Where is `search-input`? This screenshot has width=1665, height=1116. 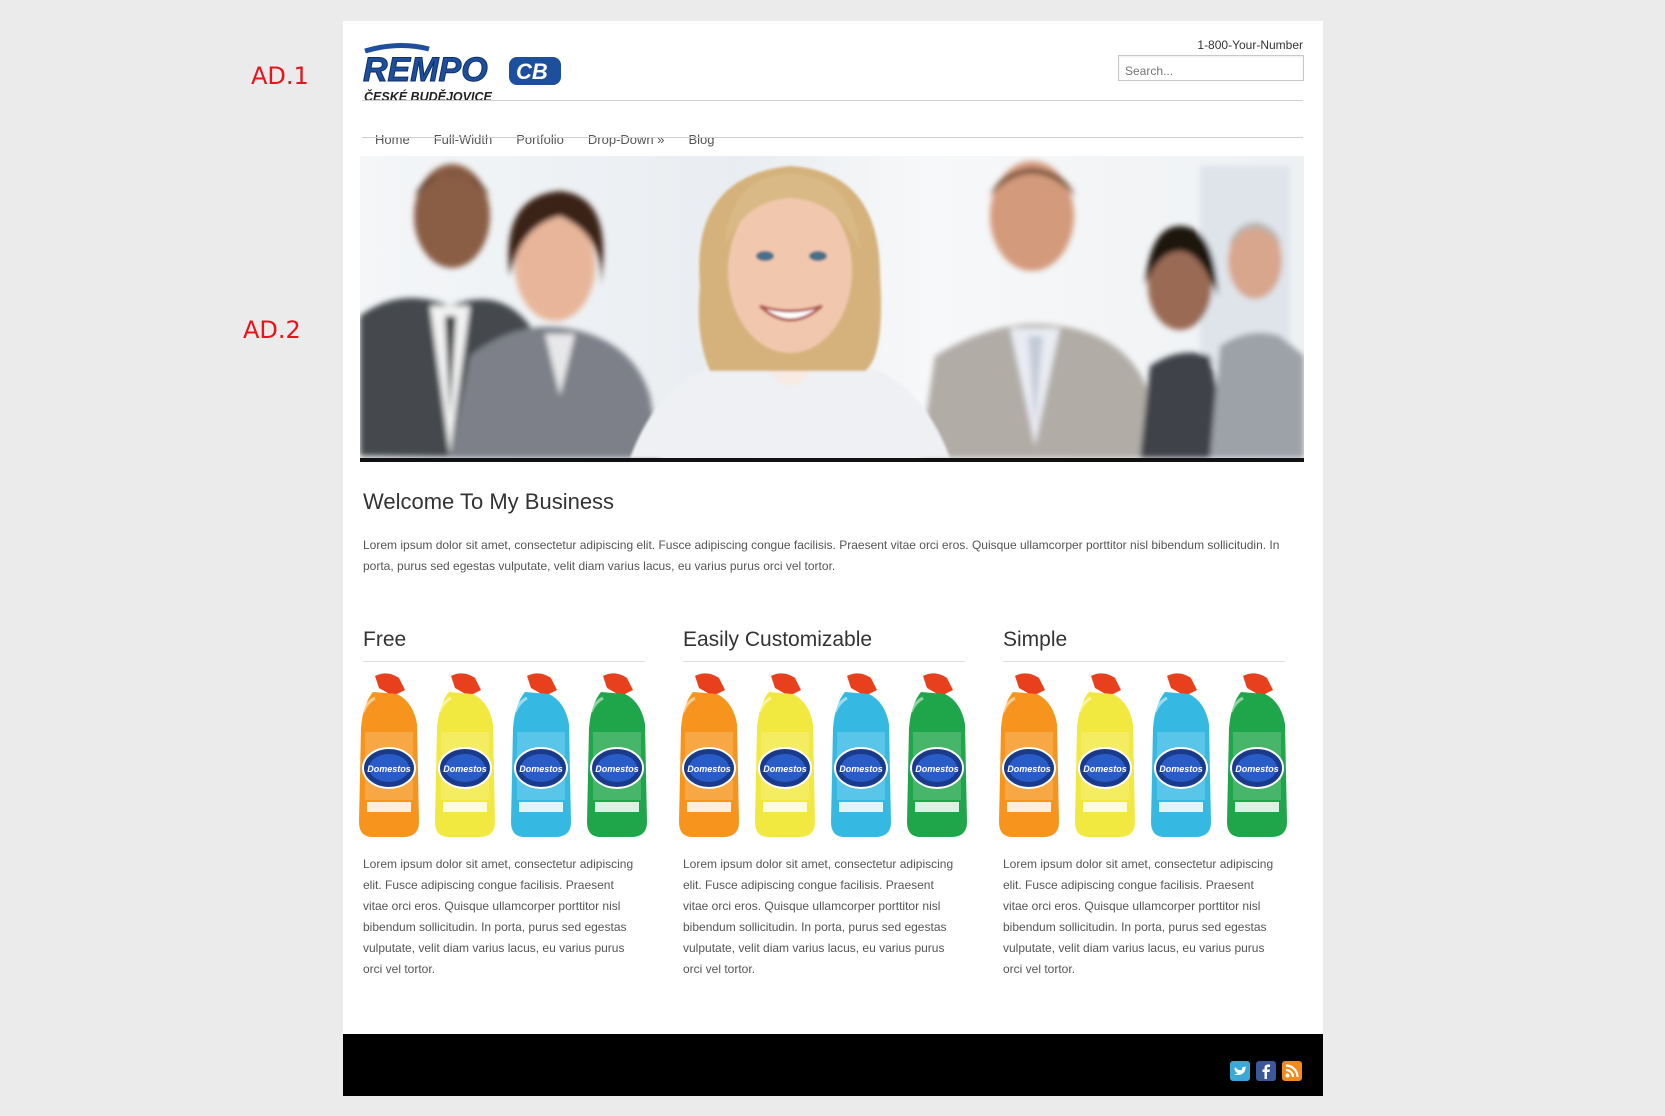
search-input is located at coordinates (1211, 68).